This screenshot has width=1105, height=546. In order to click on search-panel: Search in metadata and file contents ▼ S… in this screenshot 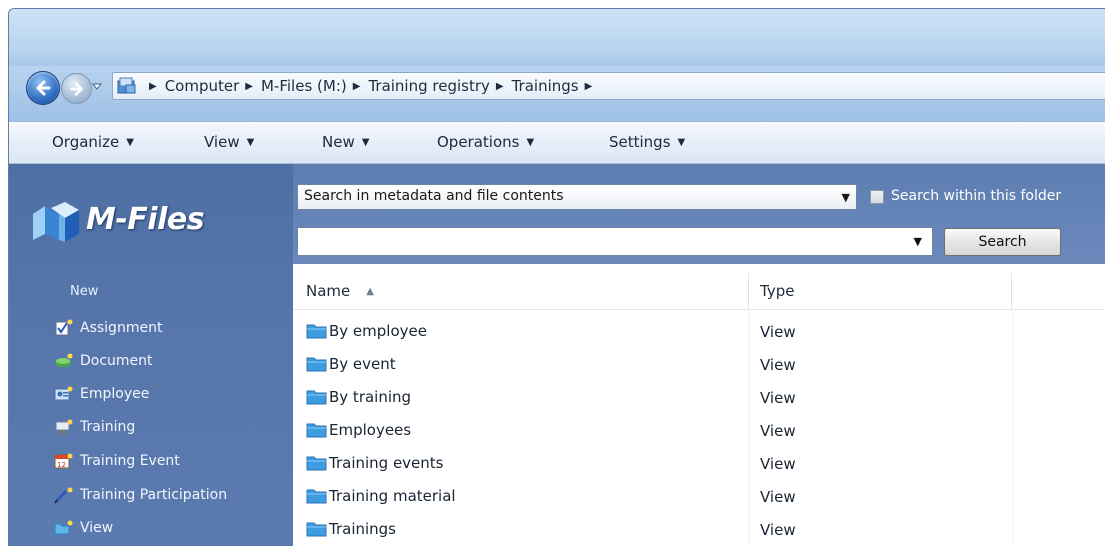, I will do `click(699, 214)`.